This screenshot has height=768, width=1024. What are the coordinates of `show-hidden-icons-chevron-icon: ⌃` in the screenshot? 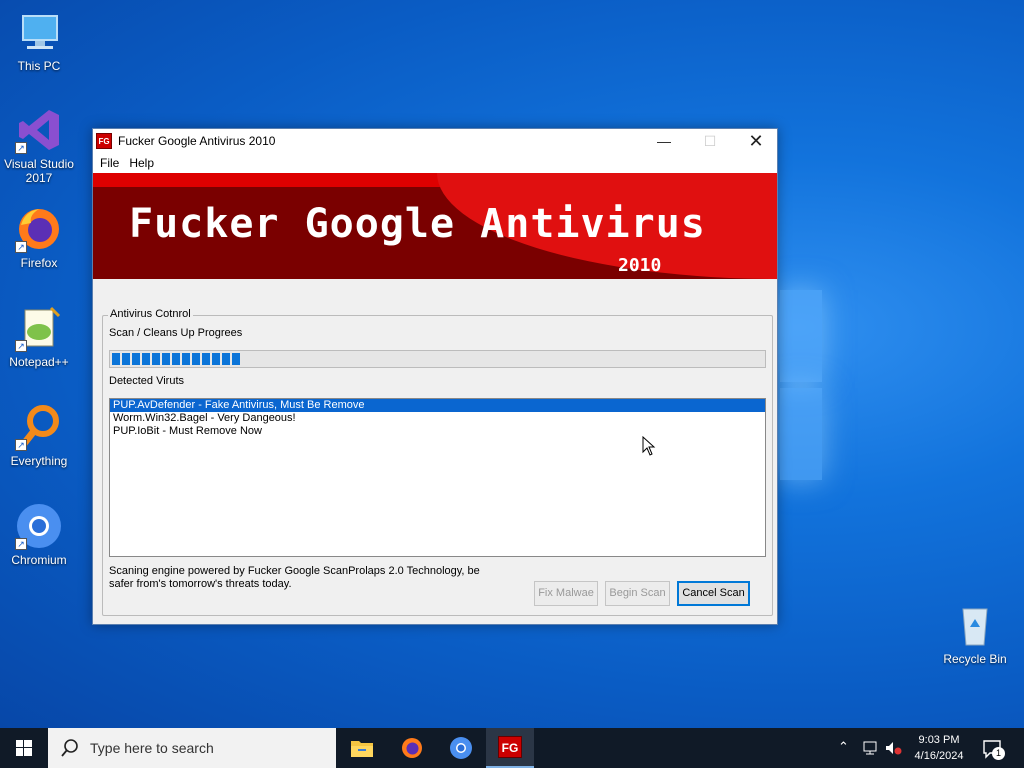 It's located at (843, 747).